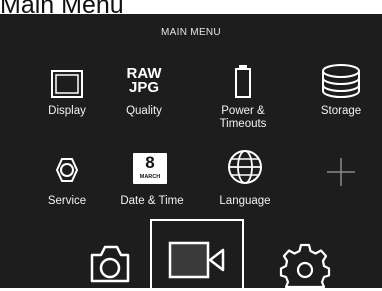 The height and width of the screenshot is (291, 382). I want to click on menu-item-language: Language, so click(245, 183).